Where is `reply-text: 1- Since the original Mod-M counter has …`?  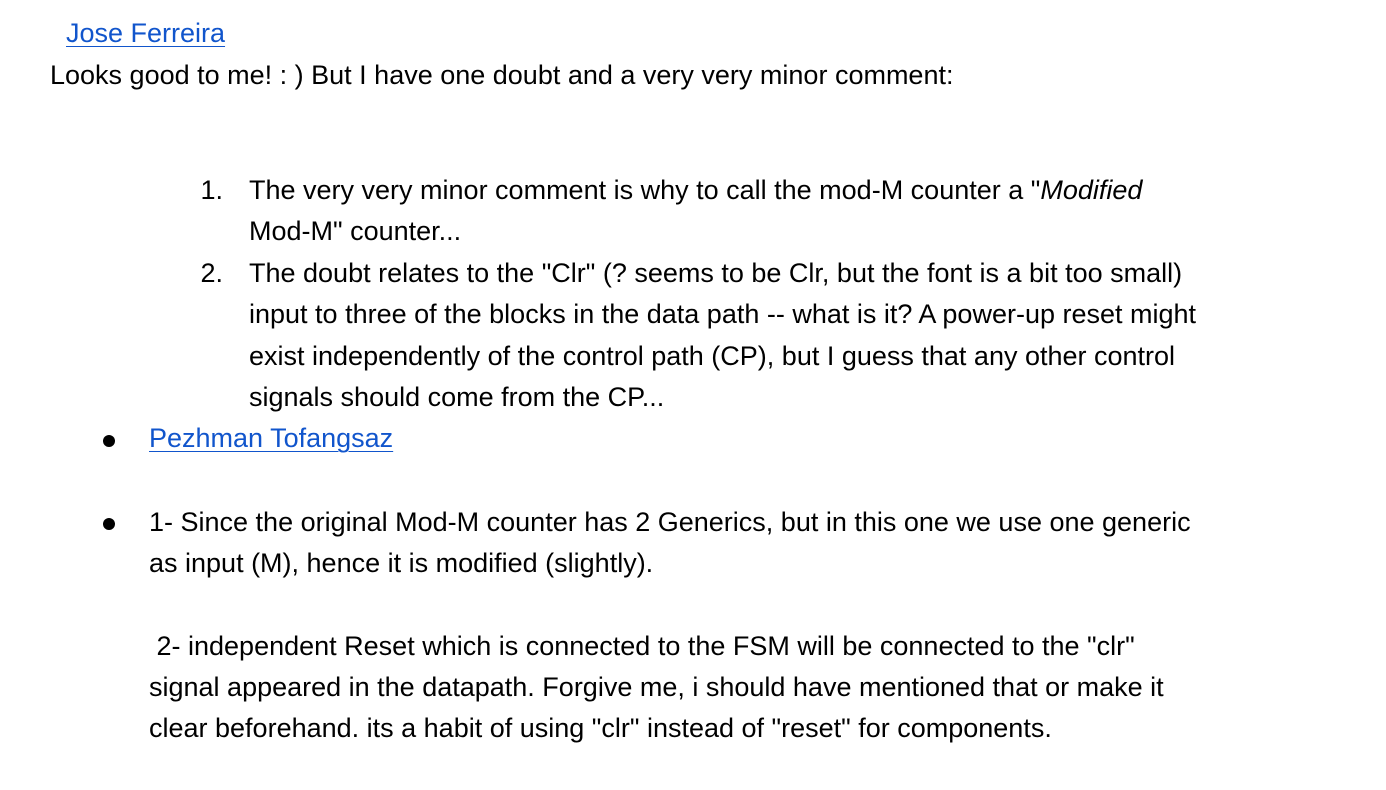 reply-text: 1- Since the original Mod-M counter has … is located at coordinates (670, 522).